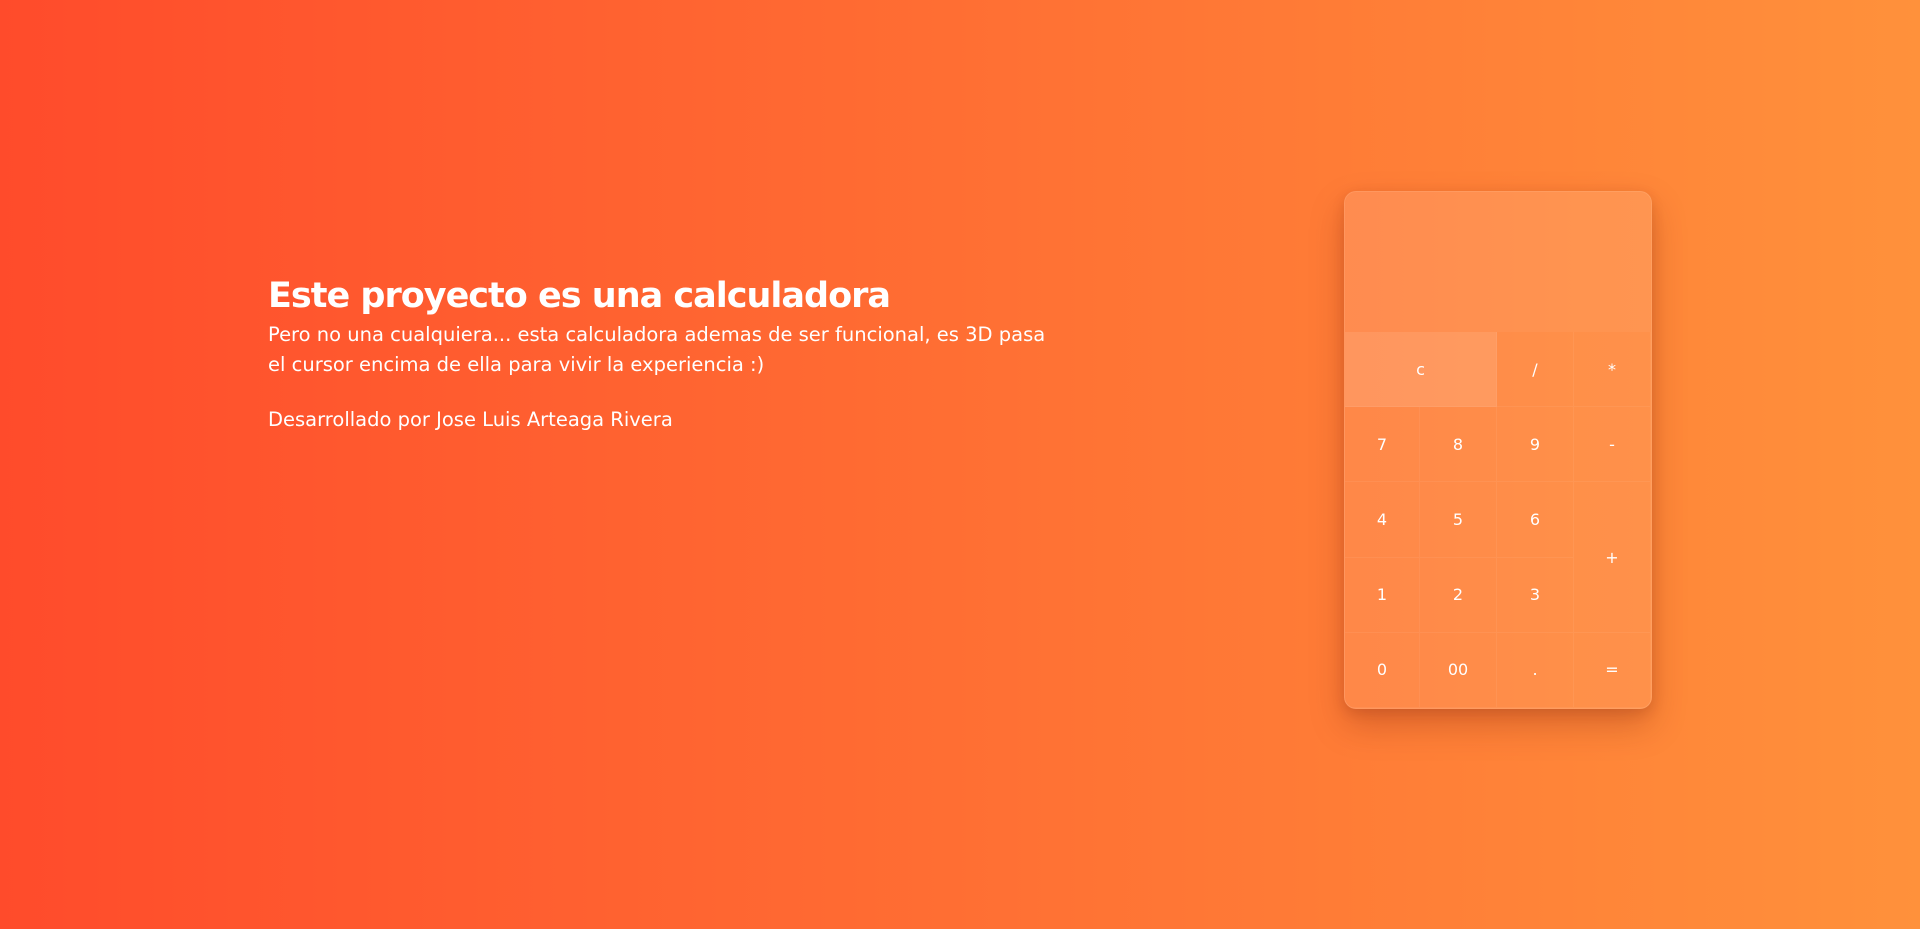  What do you see at coordinates (1458, 670) in the screenshot?
I see `double-zero-button: 00` at bounding box center [1458, 670].